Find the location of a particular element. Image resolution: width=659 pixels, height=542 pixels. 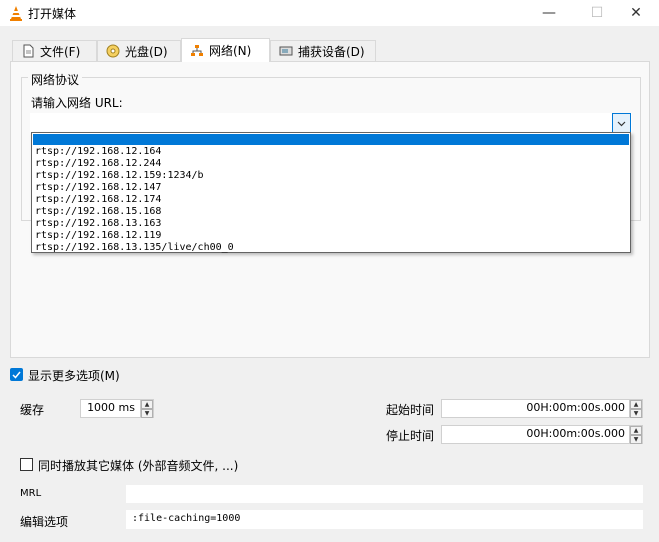

list-item: rtsp://192.168.12.147 is located at coordinates (98, 188).